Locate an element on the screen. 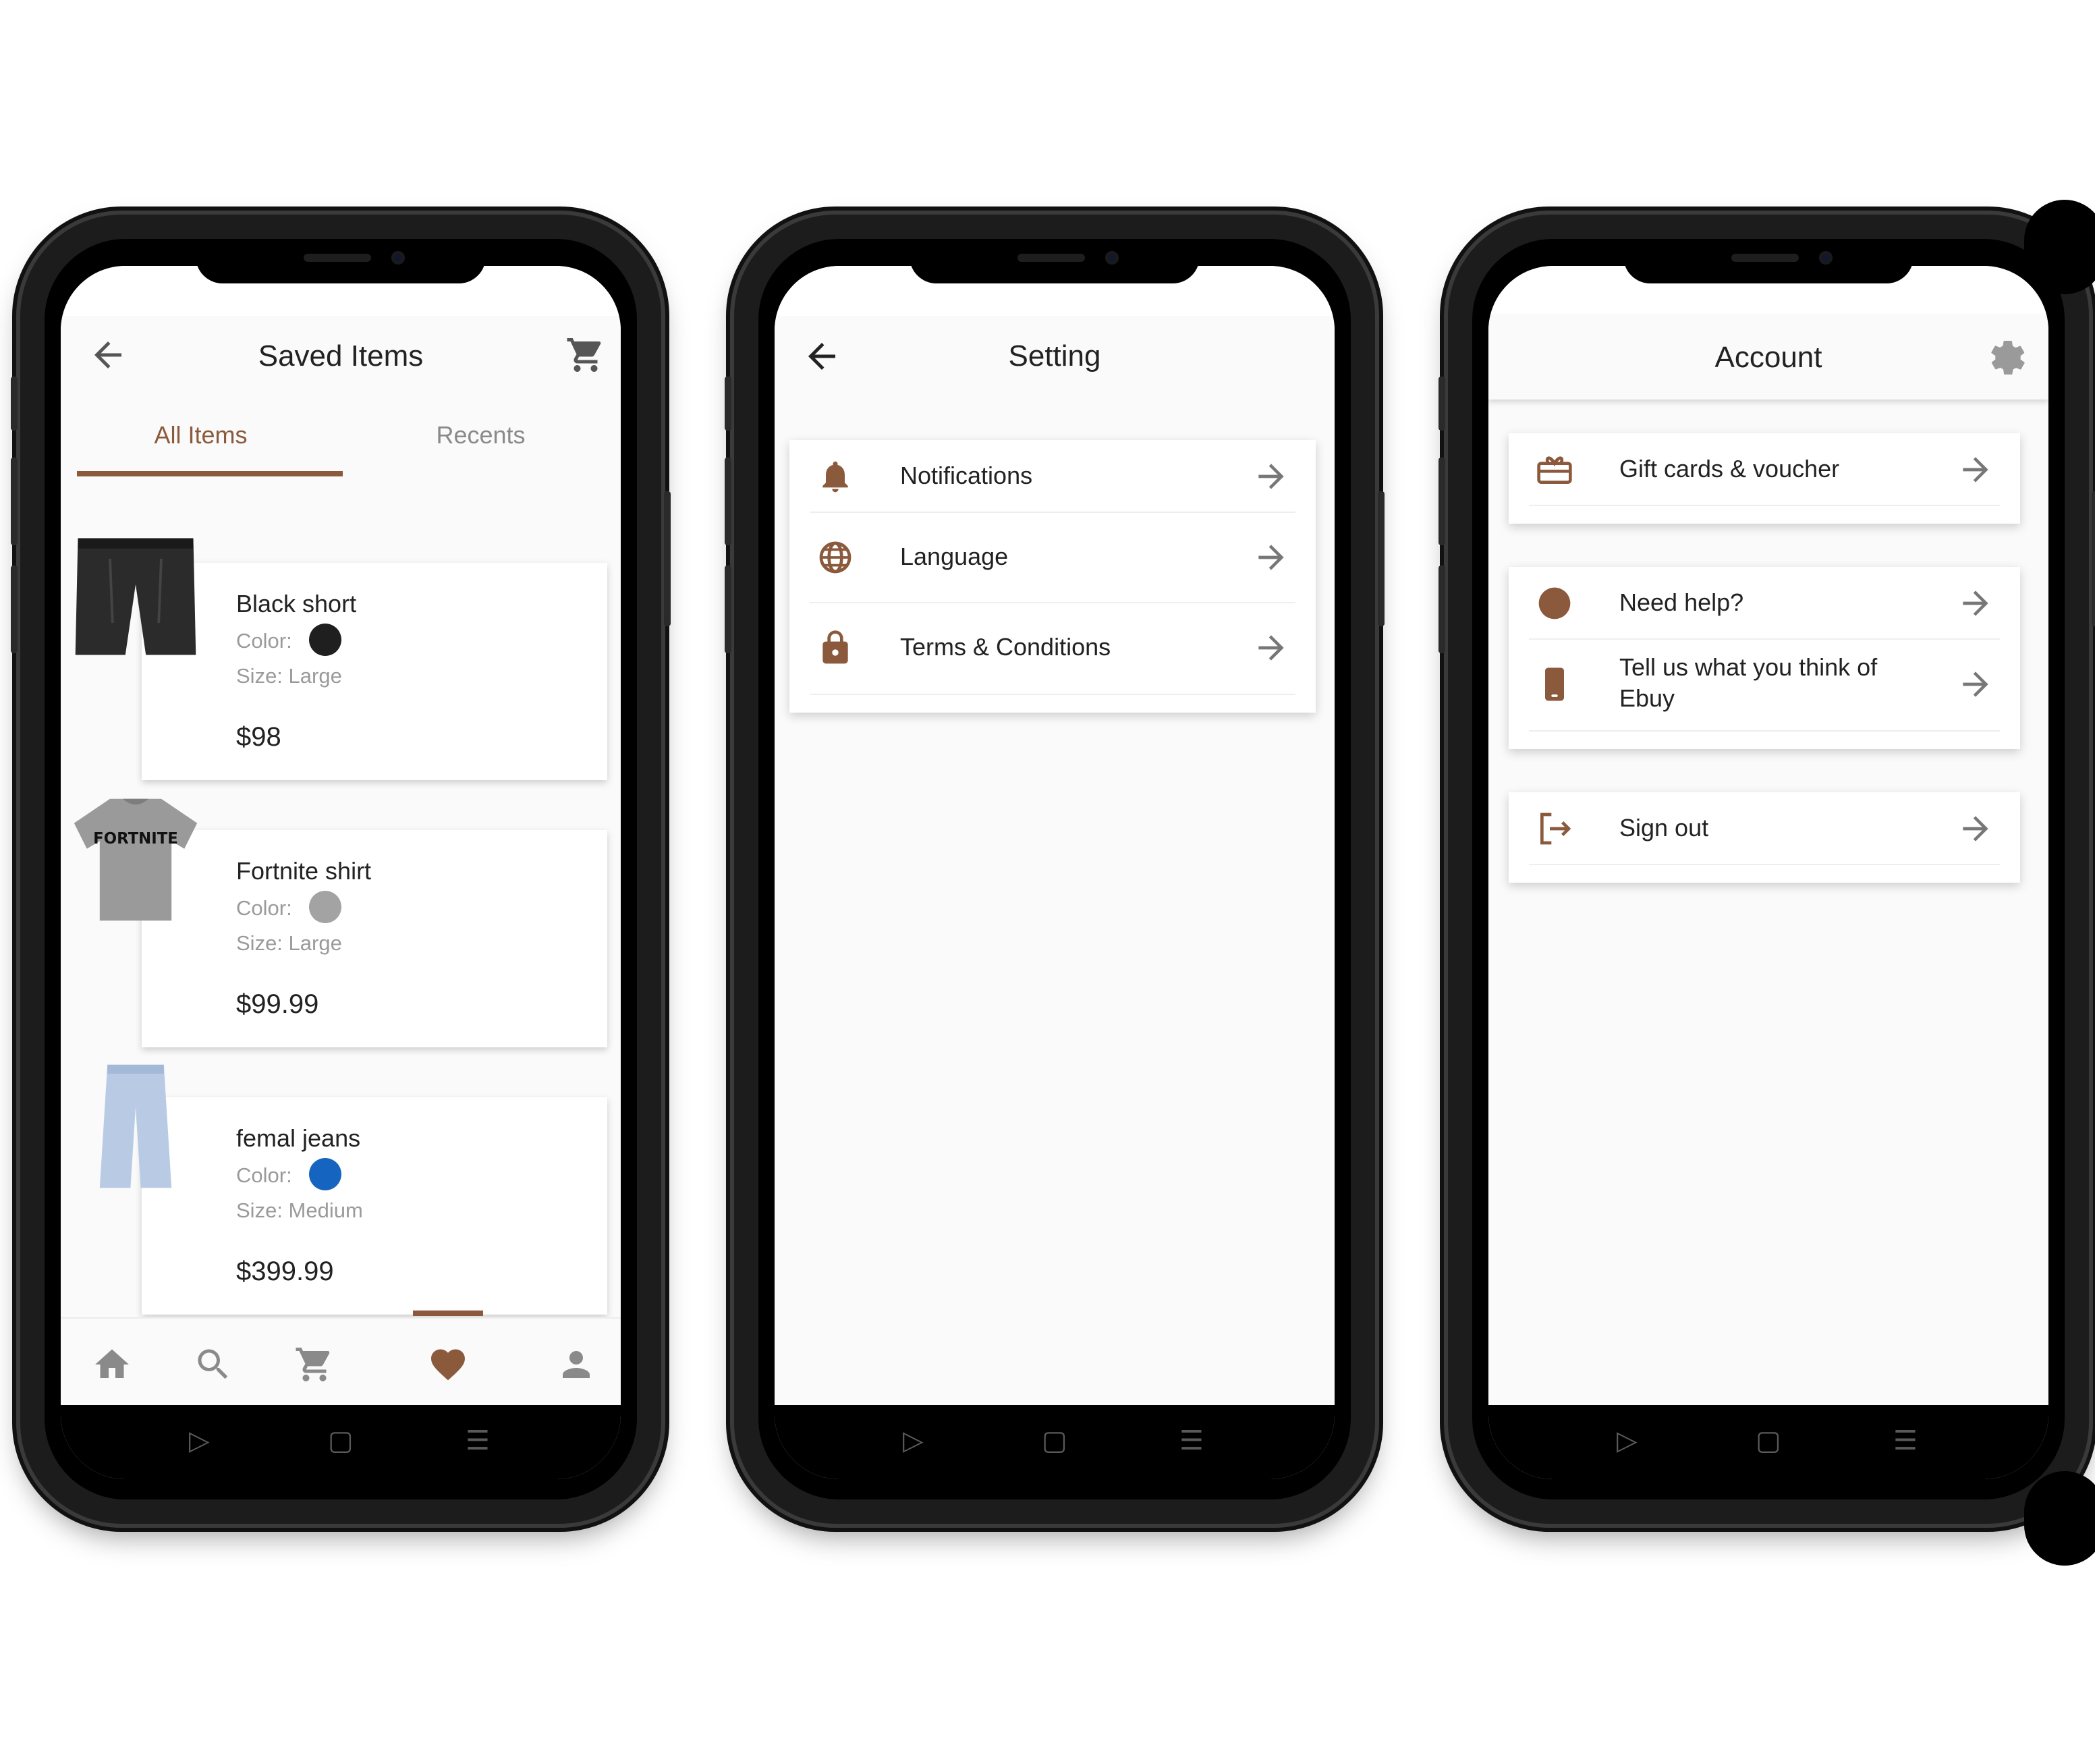  item-color-label: Color: is located at coordinates (264, 1175).